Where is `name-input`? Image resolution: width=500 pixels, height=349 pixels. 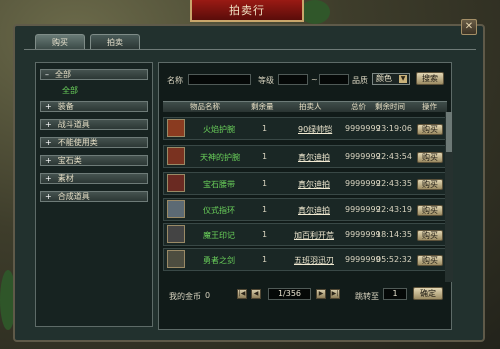 name-input is located at coordinates (219, 79).